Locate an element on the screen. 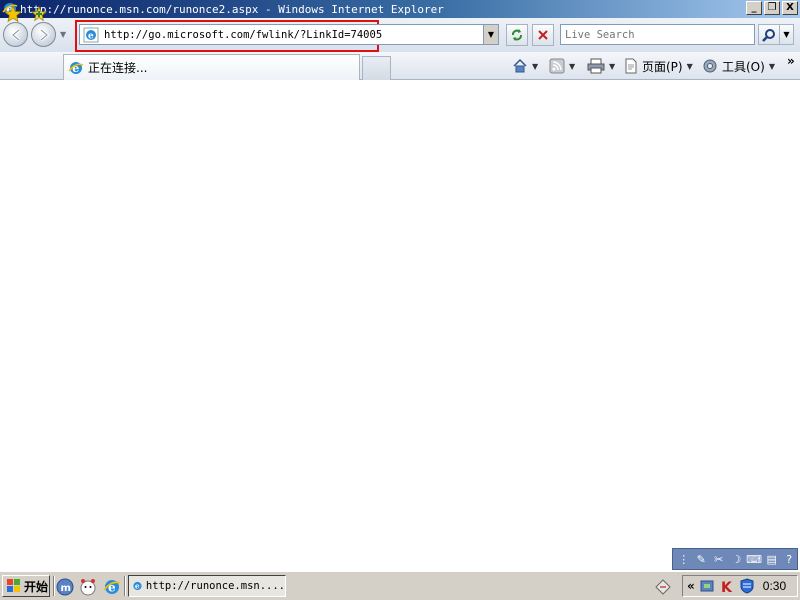 The image size is (800, 600). feeds-icon is located at coordinates (557, 66).